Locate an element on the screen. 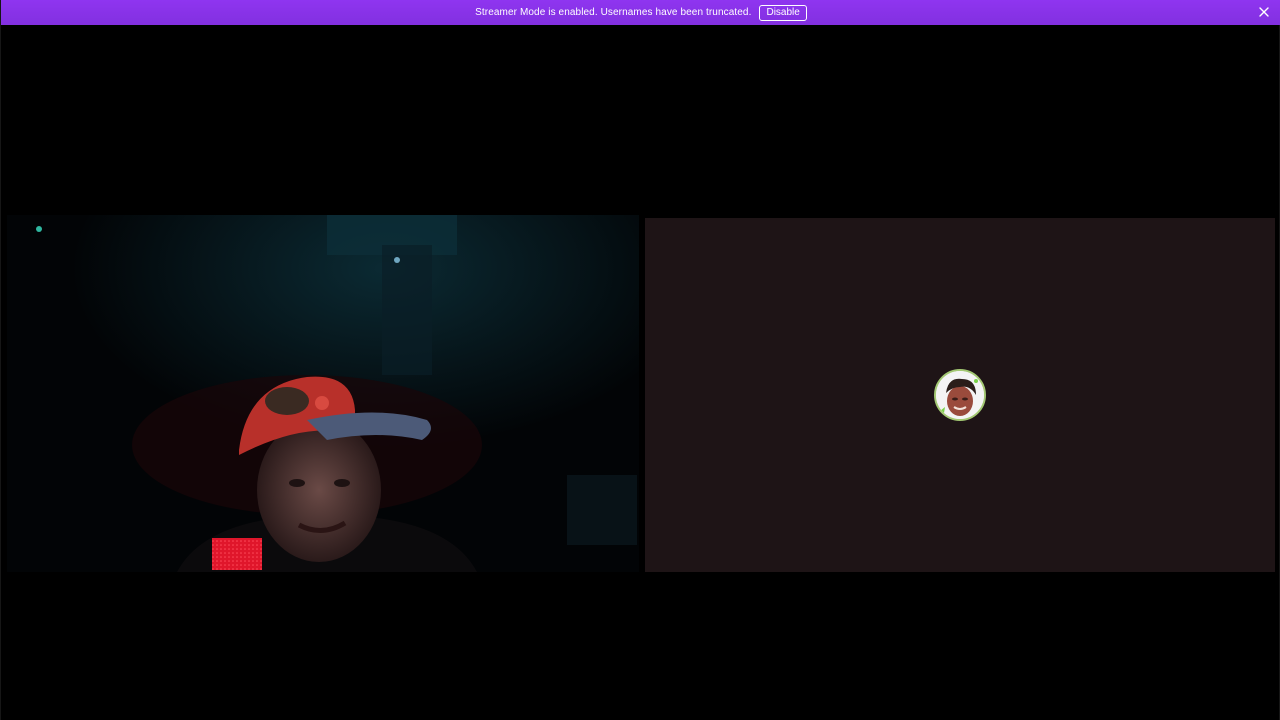 This screenshot has width=1280, height=720. disable-streamer-mode-button: Disable is located at coordinates (783, 12).